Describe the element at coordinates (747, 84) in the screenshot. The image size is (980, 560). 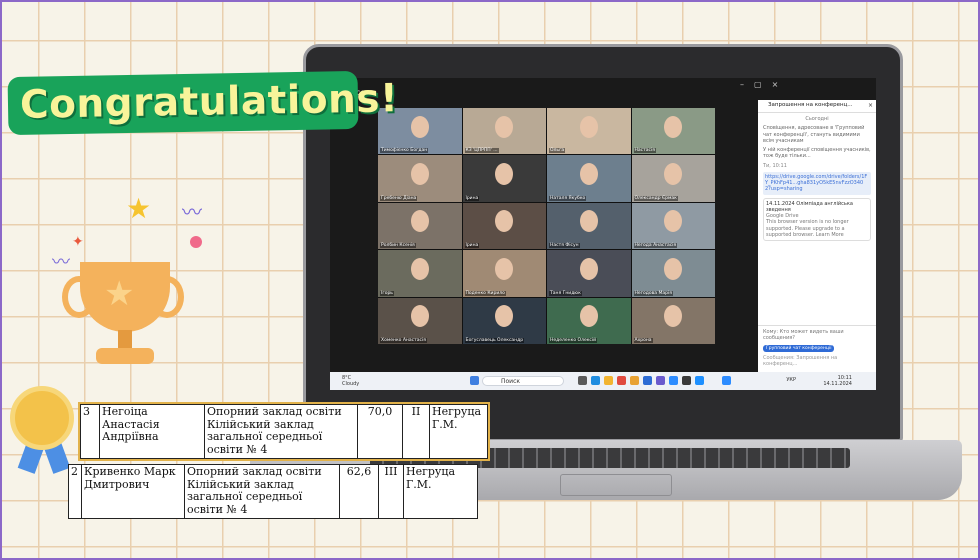
I see `minimize-button: –` at that location.